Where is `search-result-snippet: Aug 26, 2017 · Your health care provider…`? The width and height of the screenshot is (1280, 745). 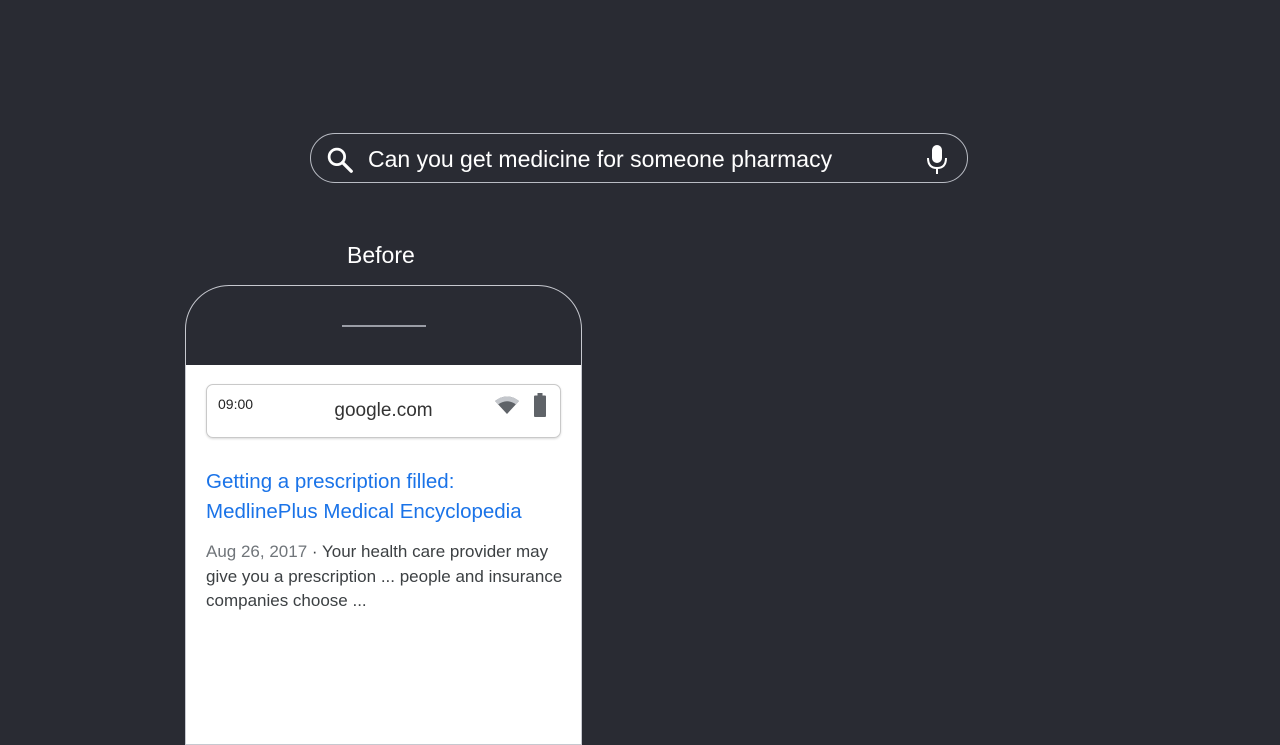
search-result-snippet: Aug 26, 2017 · Your health care provider… is located at coordinates (386, 577).